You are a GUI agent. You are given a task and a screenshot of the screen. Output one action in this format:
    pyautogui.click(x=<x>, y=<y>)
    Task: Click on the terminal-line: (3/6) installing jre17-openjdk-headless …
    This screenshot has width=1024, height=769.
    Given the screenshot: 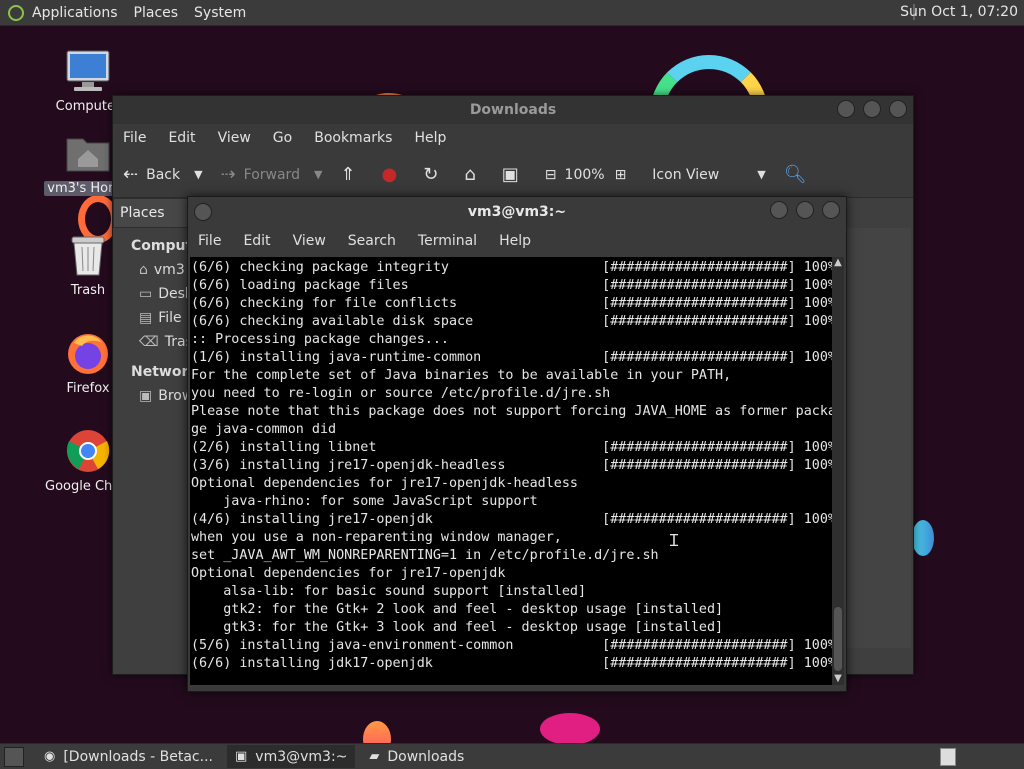 What is the action you would take?
    pyautogui.click(x=511, y=465)
    